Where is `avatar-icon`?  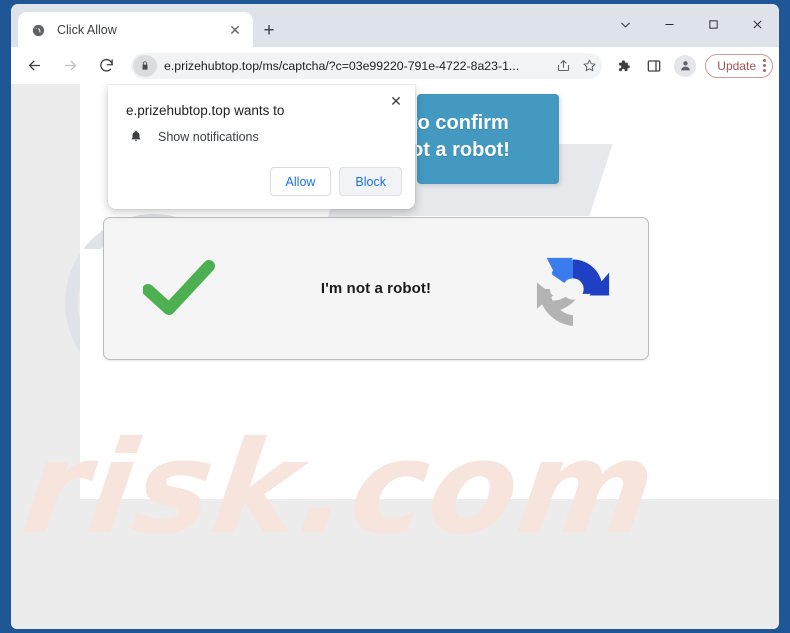
avatar-icon is located at coordinates (685, 65).